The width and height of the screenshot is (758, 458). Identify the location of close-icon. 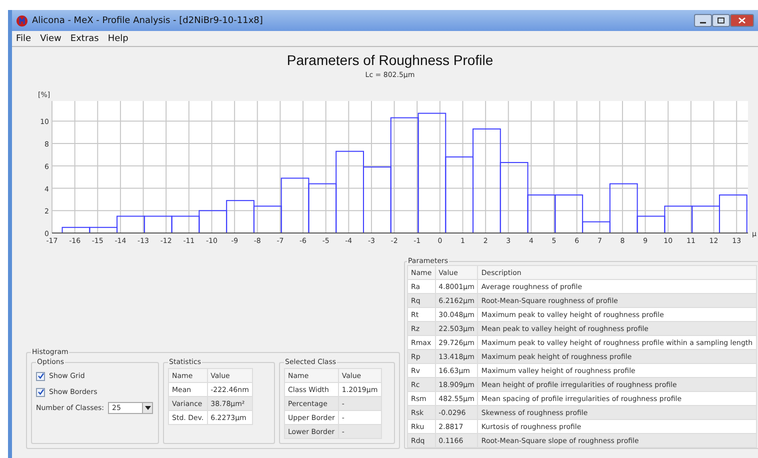
(742, 20).